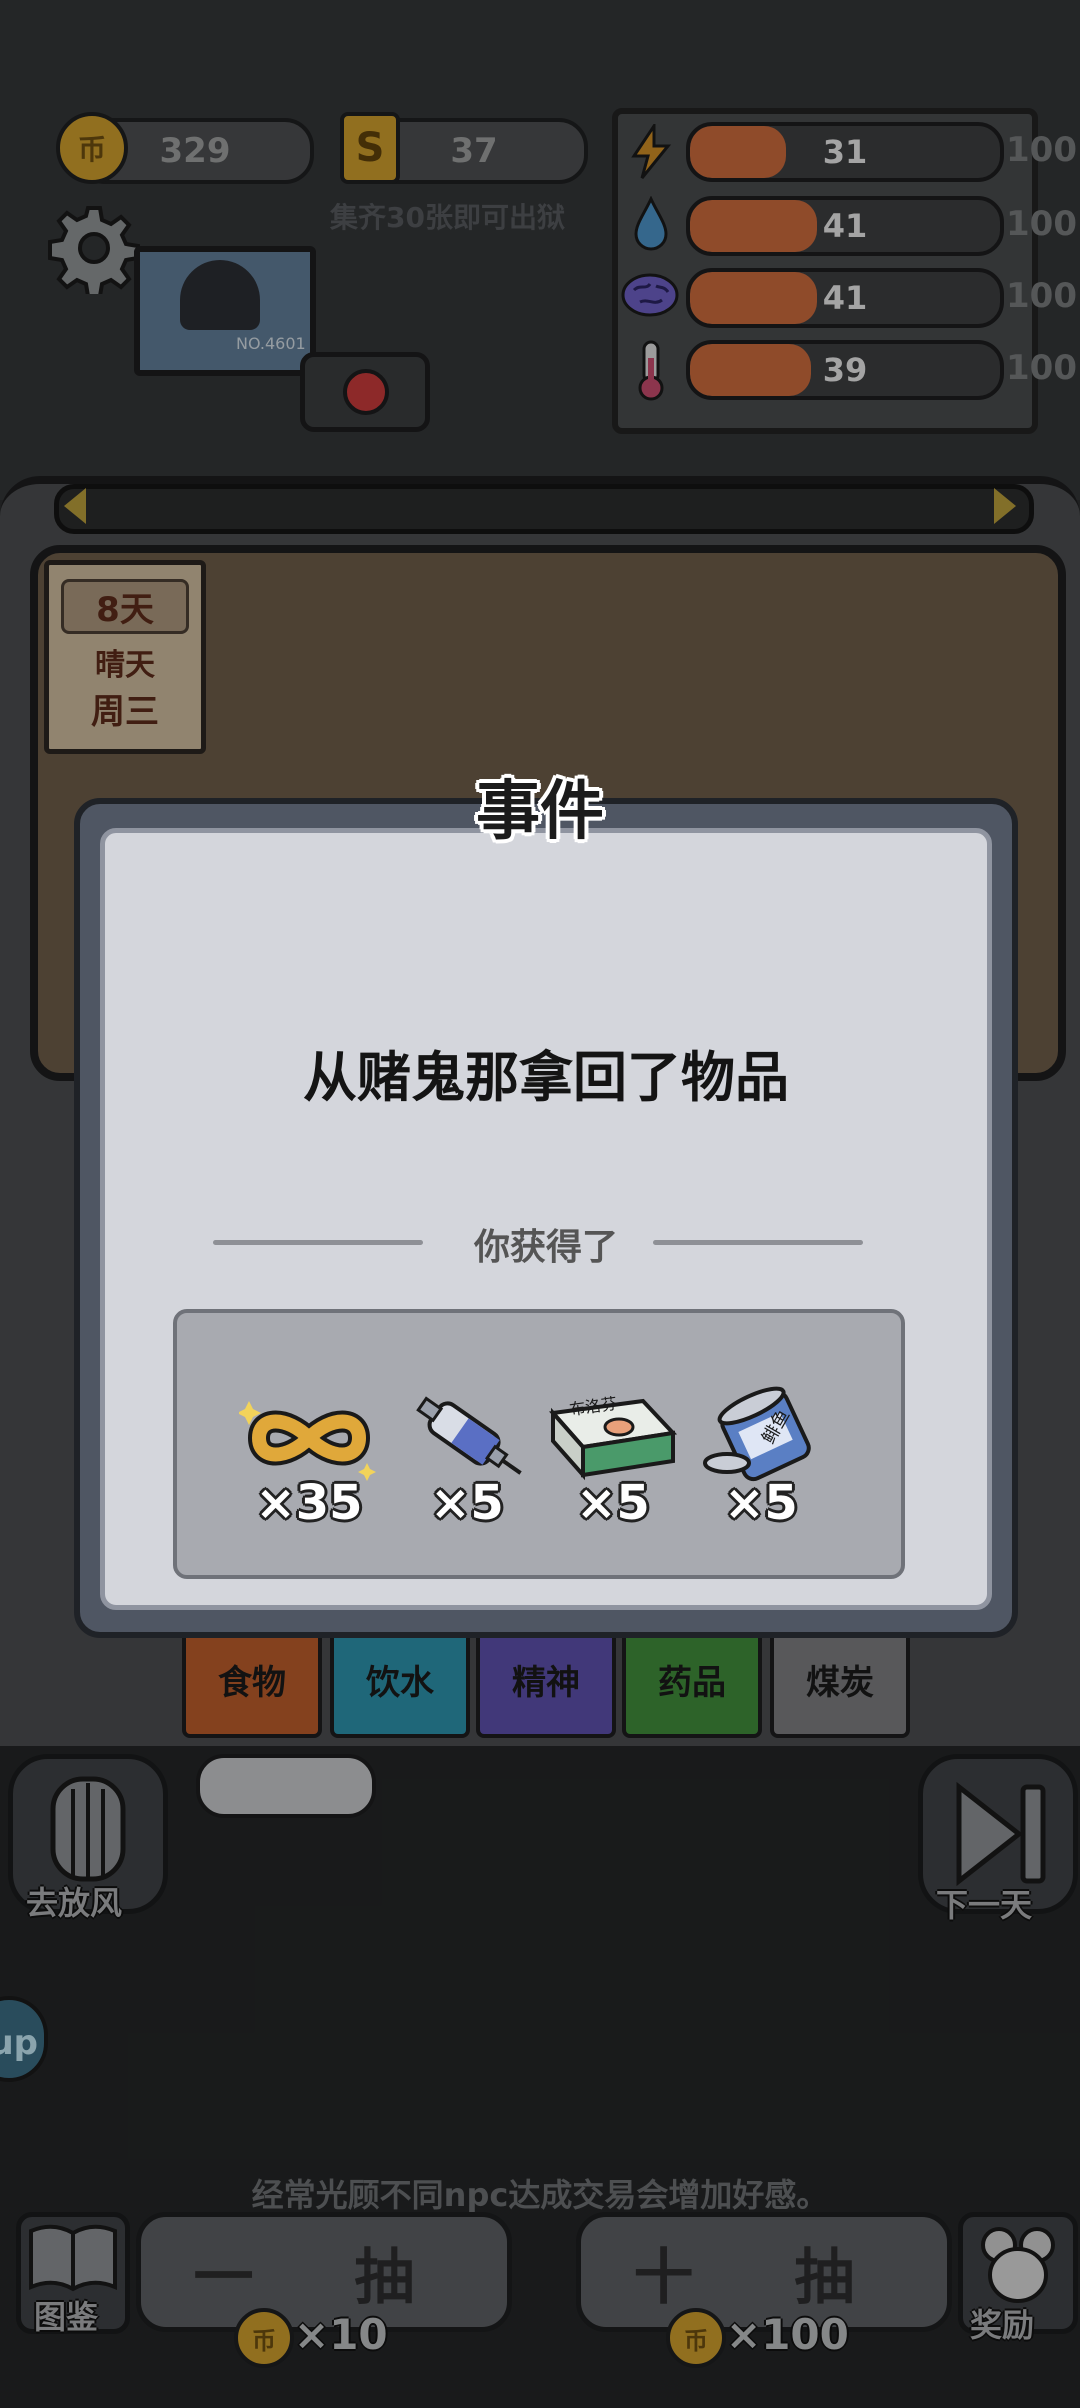  What do you see at coordinates (539, 1444) in the screenshot?
I see `reward-box: ×35 ×5 布洛芬 ×5 鲱鱼 ×5` at bounding box center [539, 1444].